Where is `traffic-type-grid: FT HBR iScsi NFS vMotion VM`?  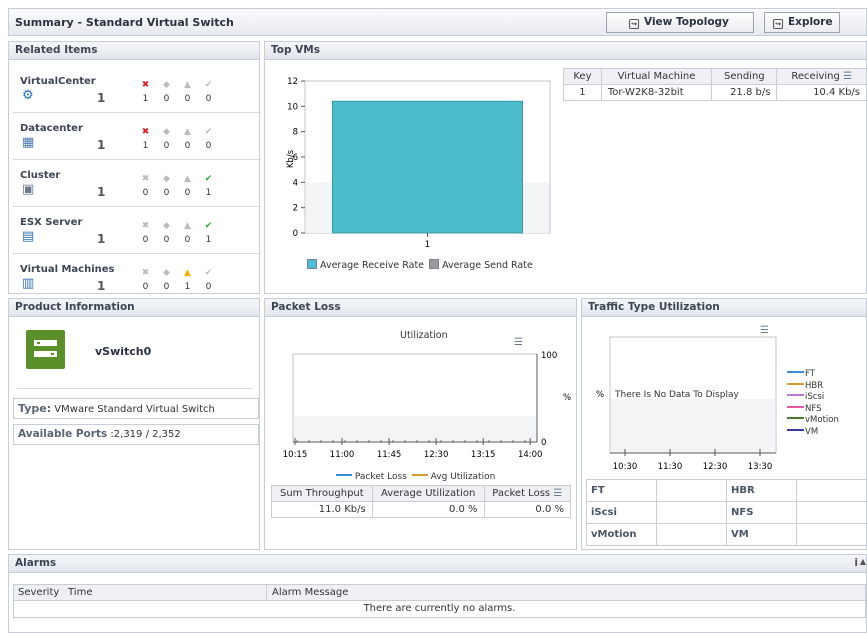
traffic-type-grid: FT HBR iScsi NFS vMotion VM is located at coordinates (726, 512).